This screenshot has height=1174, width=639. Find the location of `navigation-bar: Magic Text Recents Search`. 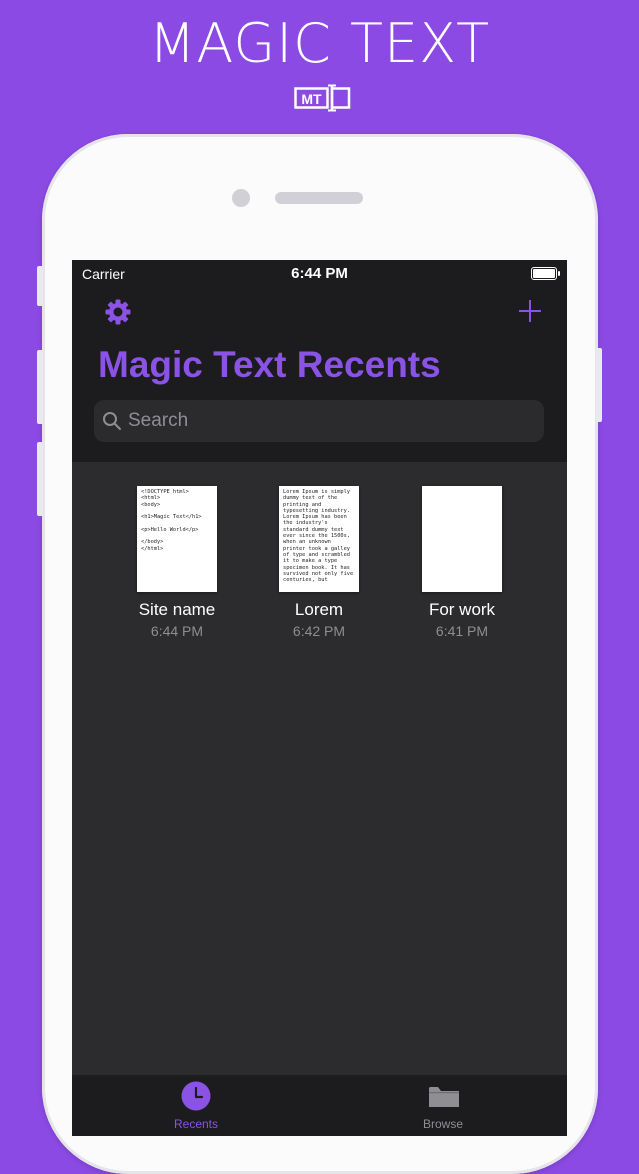

navigation-bar: Magic Text Recents Search is located at coordinates (319, 375).